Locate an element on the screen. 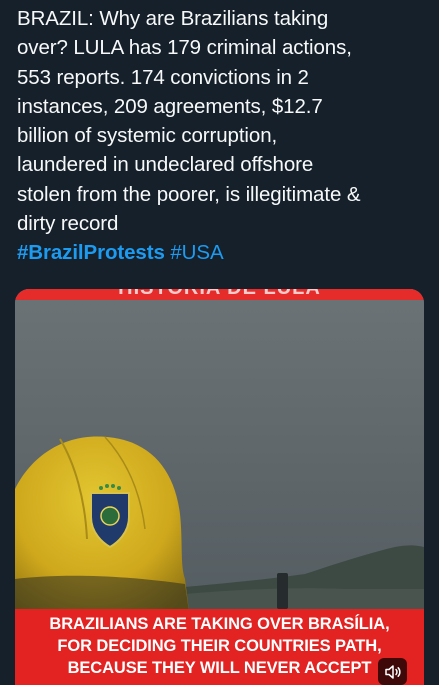 The image size is (439, 685). tweet-text-line: BRAZIL: Why are Brazilians taking is located at coordinates (173, 18).